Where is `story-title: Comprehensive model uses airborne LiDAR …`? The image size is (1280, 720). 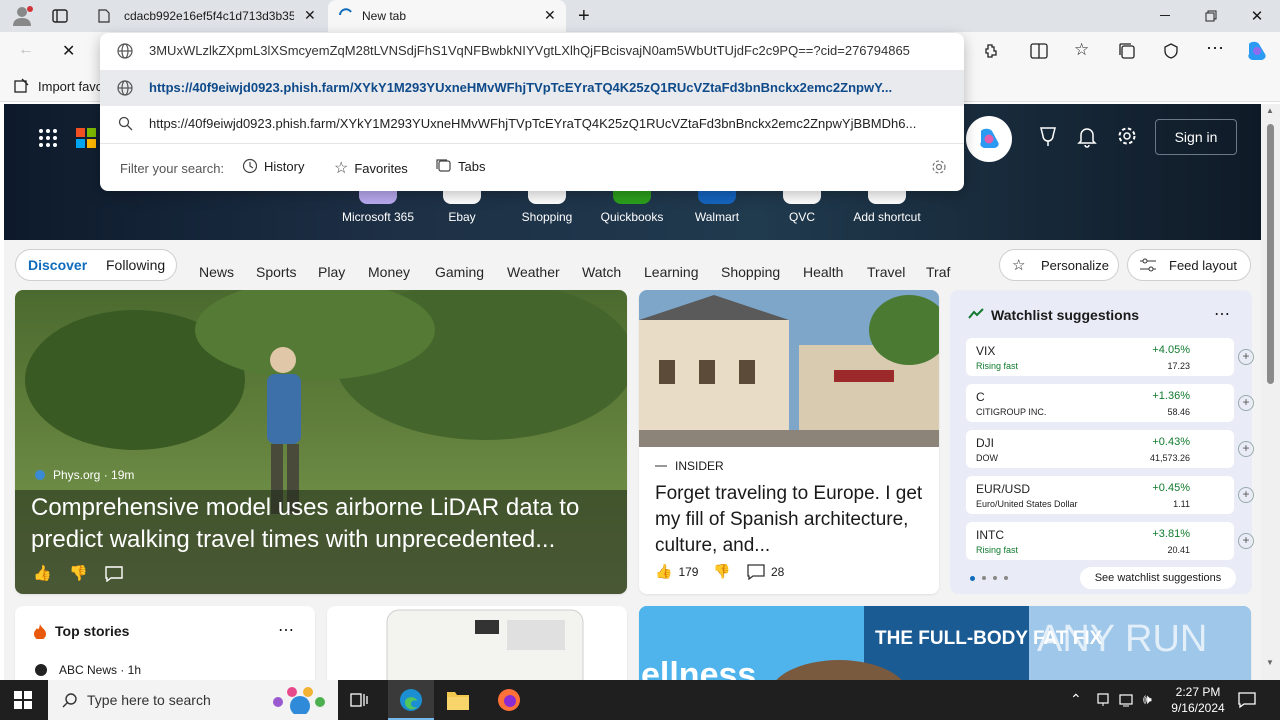 story-title: Comprehensive model uses airborne LiDAR … is located at coordinates (321, 524).